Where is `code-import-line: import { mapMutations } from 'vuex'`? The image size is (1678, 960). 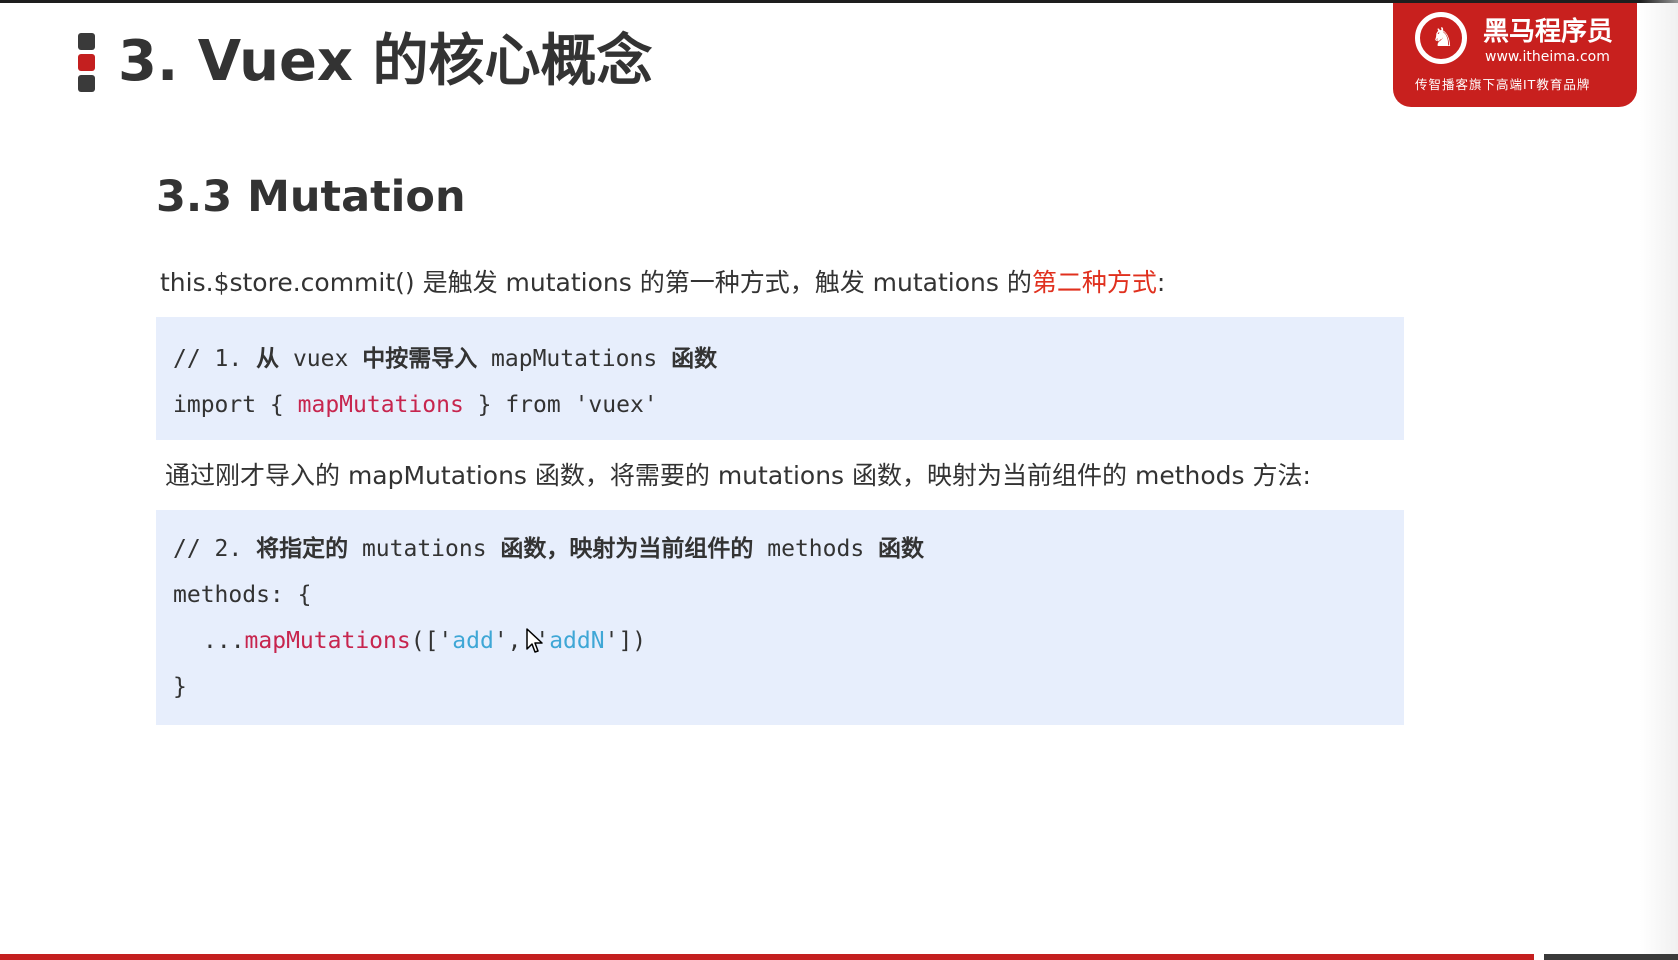
code-import-line: import { mapMutations } from 'vuex' is located at coordinates (415, 405).